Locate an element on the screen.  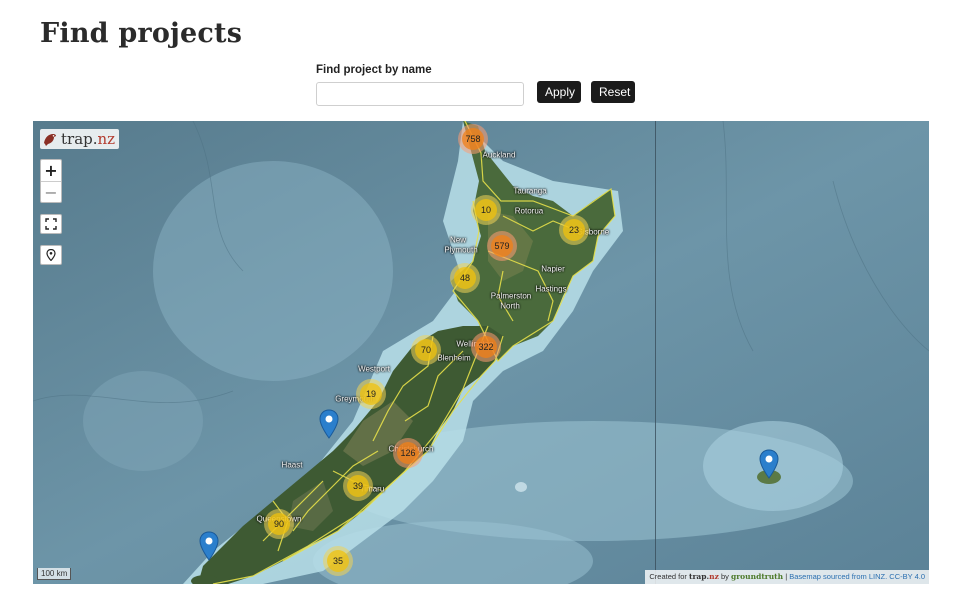
zoom-out-button: − is located at coordinates (51, 192).